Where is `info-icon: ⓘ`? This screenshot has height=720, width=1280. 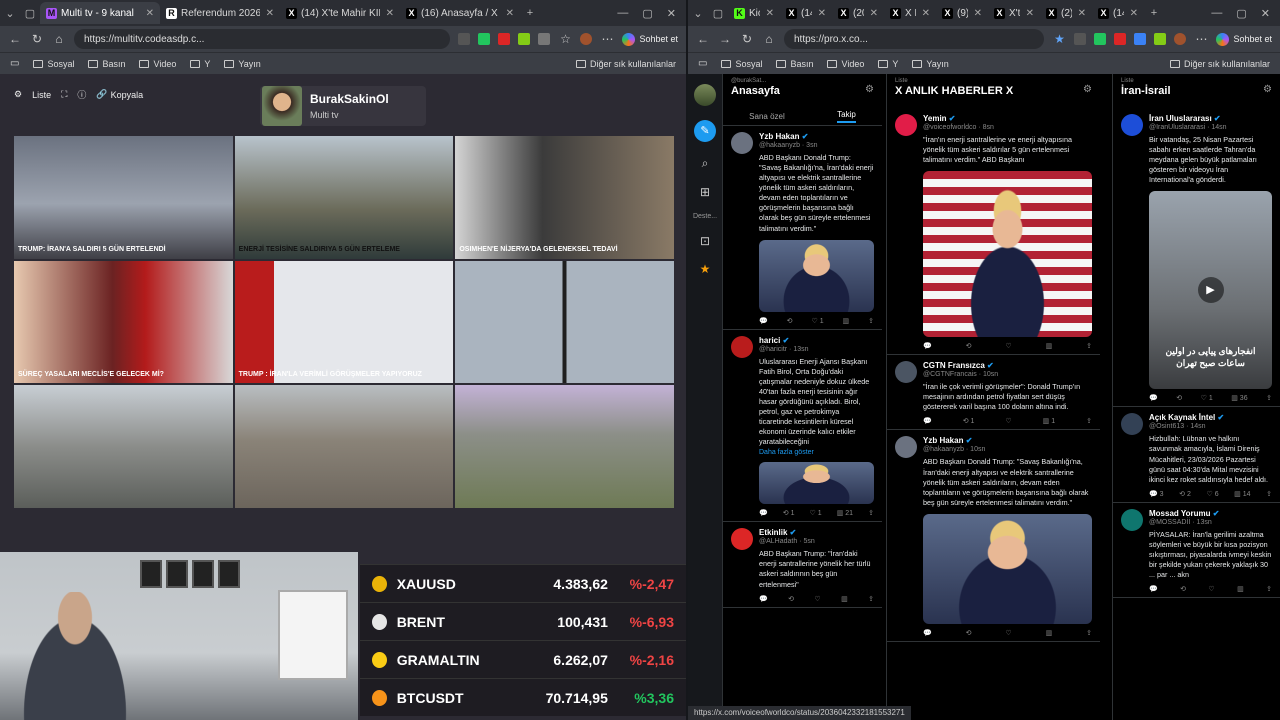 info-icon: ⓘ is located at coordinates (81, 94).